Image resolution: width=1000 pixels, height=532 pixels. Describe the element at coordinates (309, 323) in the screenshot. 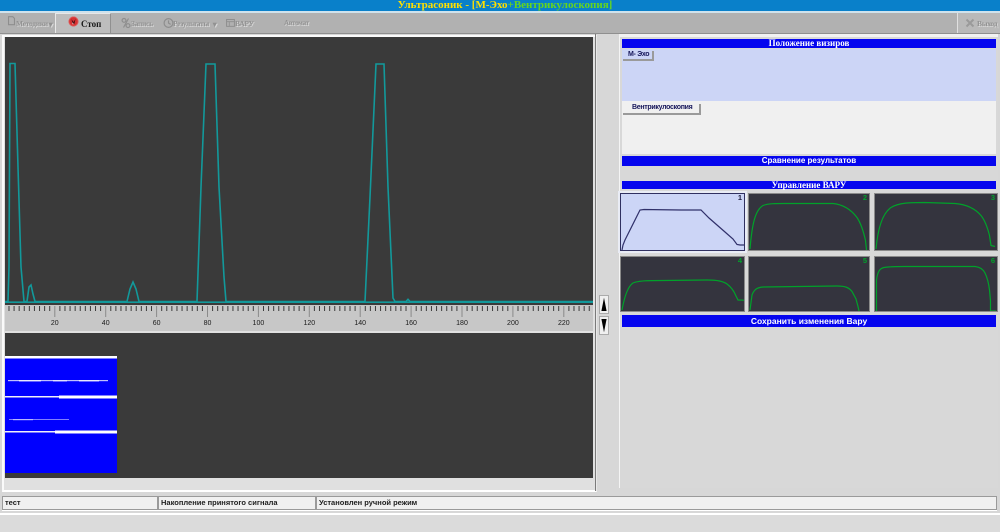

I see `svg-text: 120` at that location.